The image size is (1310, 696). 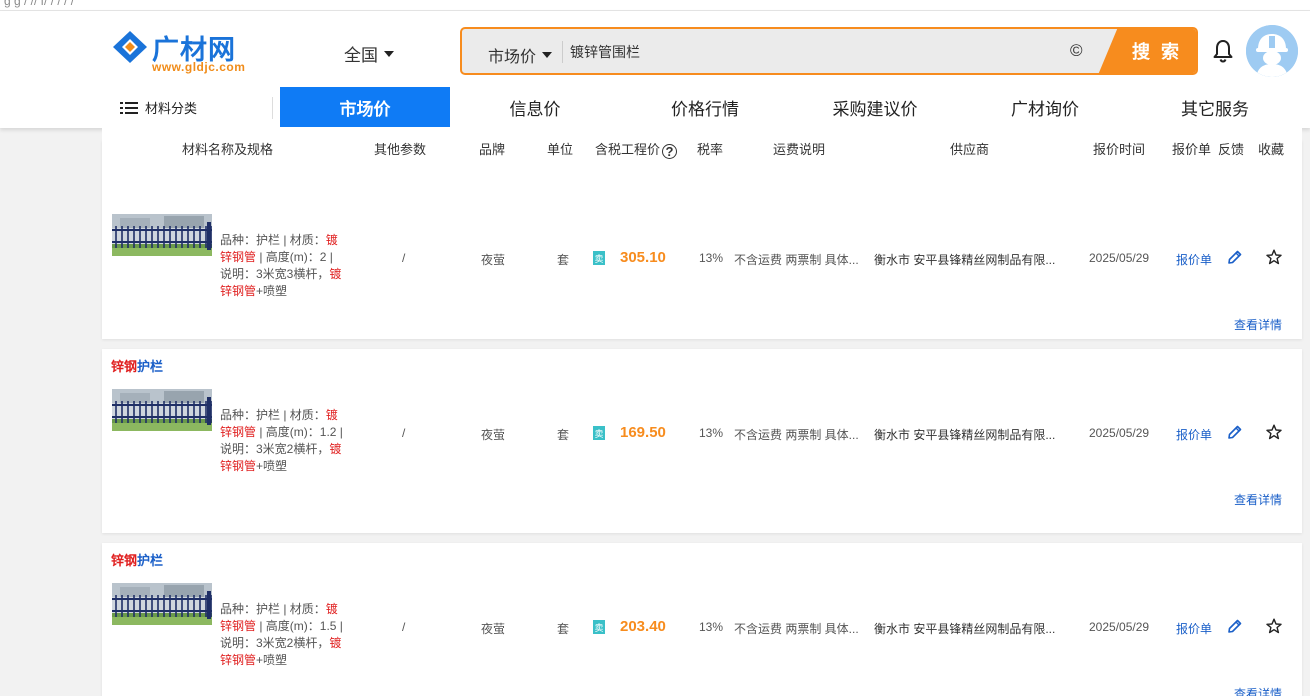 I want to click on col-header-tax: 税率, so click(x=710, y=149).